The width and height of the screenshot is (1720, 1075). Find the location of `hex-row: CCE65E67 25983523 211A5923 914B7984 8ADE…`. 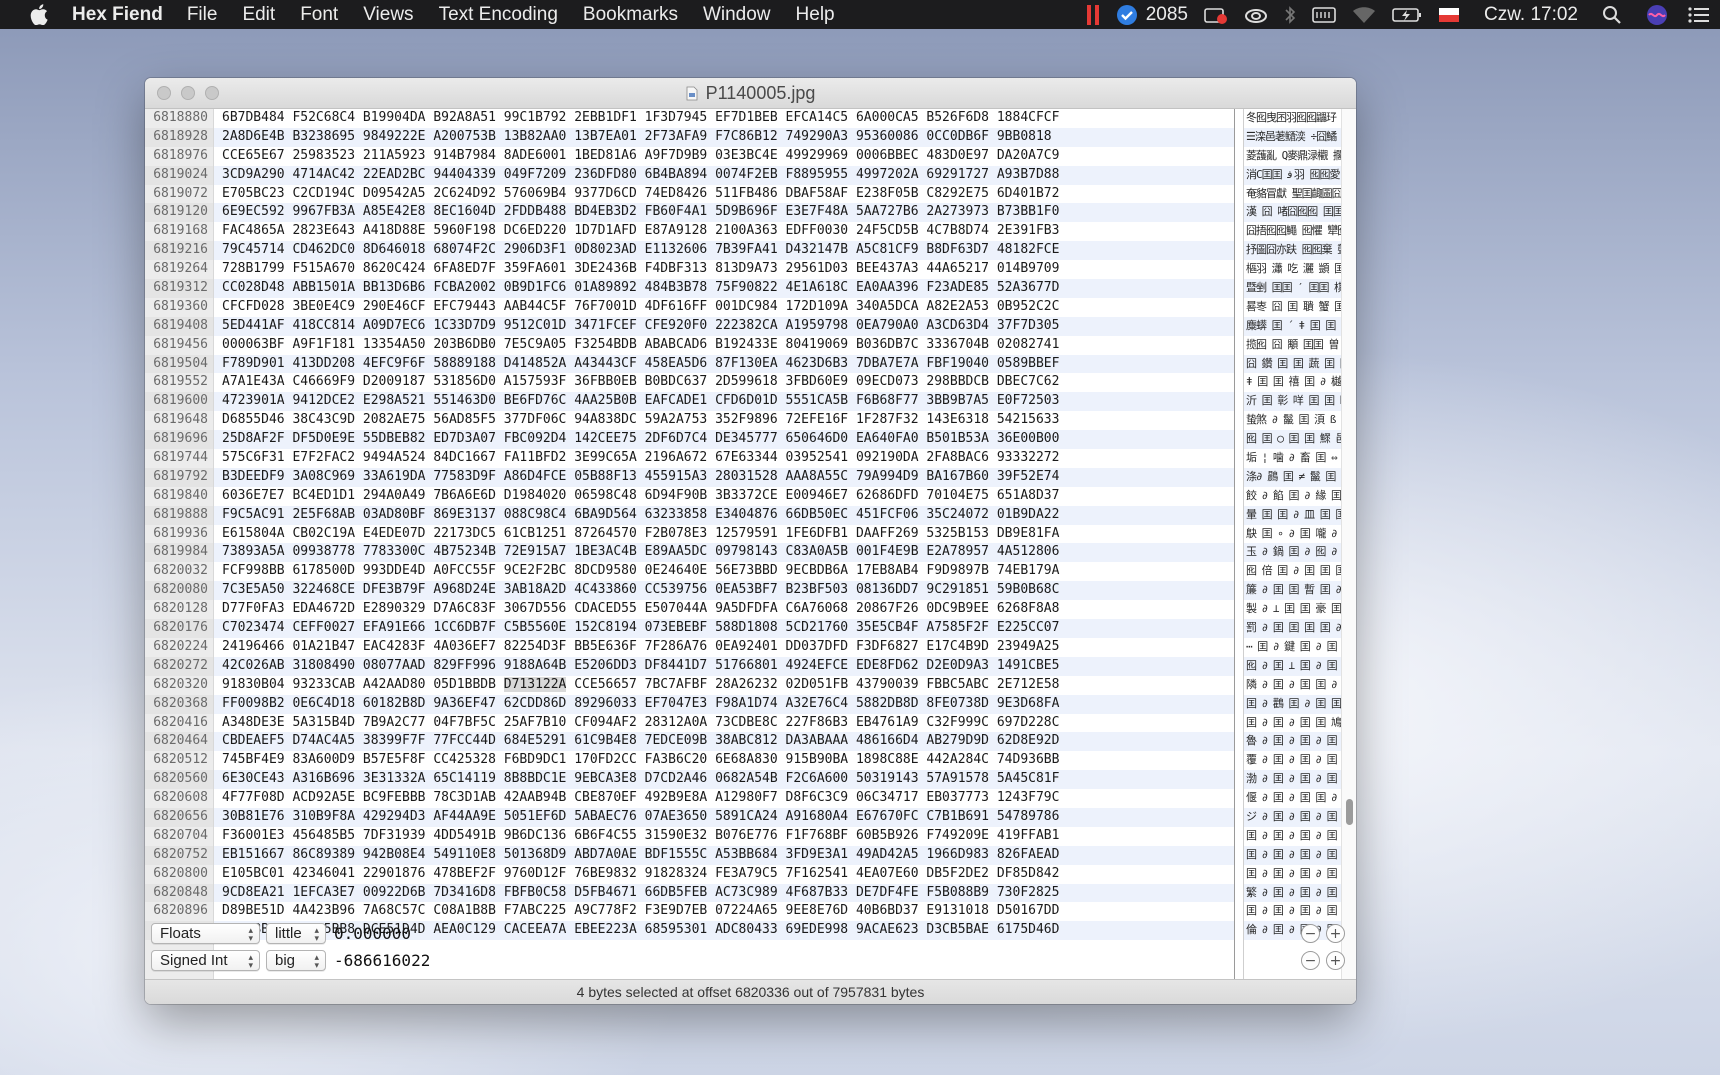

hex-row: CCE65E67 25983523 211A5923 914B7984 8ADE… is located at coordinates (724, 156).